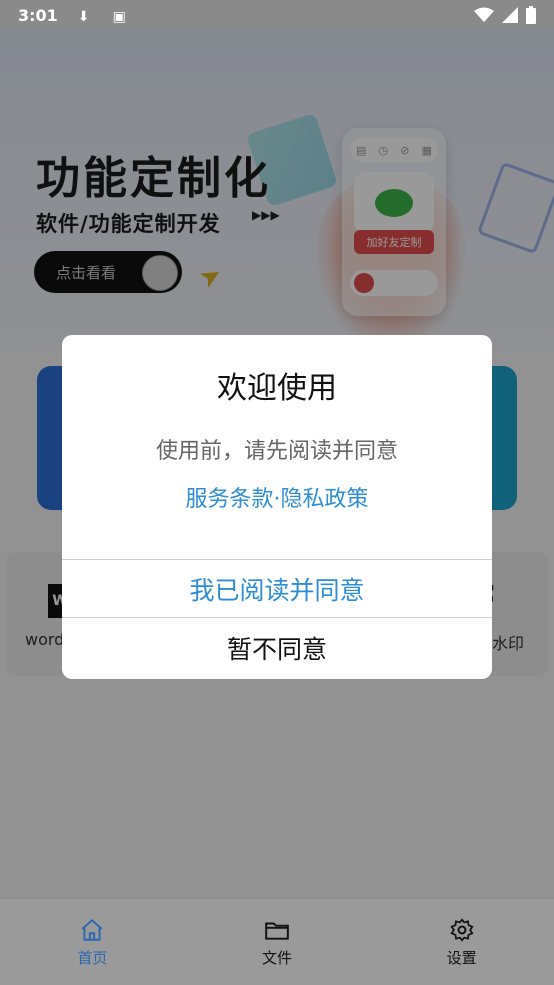 The width and height of the screenshot is (554, 985). What do you see at coordinates (484, 14) in the screenshot?
I see `wifi-icon` at bounding box center [484, 14].